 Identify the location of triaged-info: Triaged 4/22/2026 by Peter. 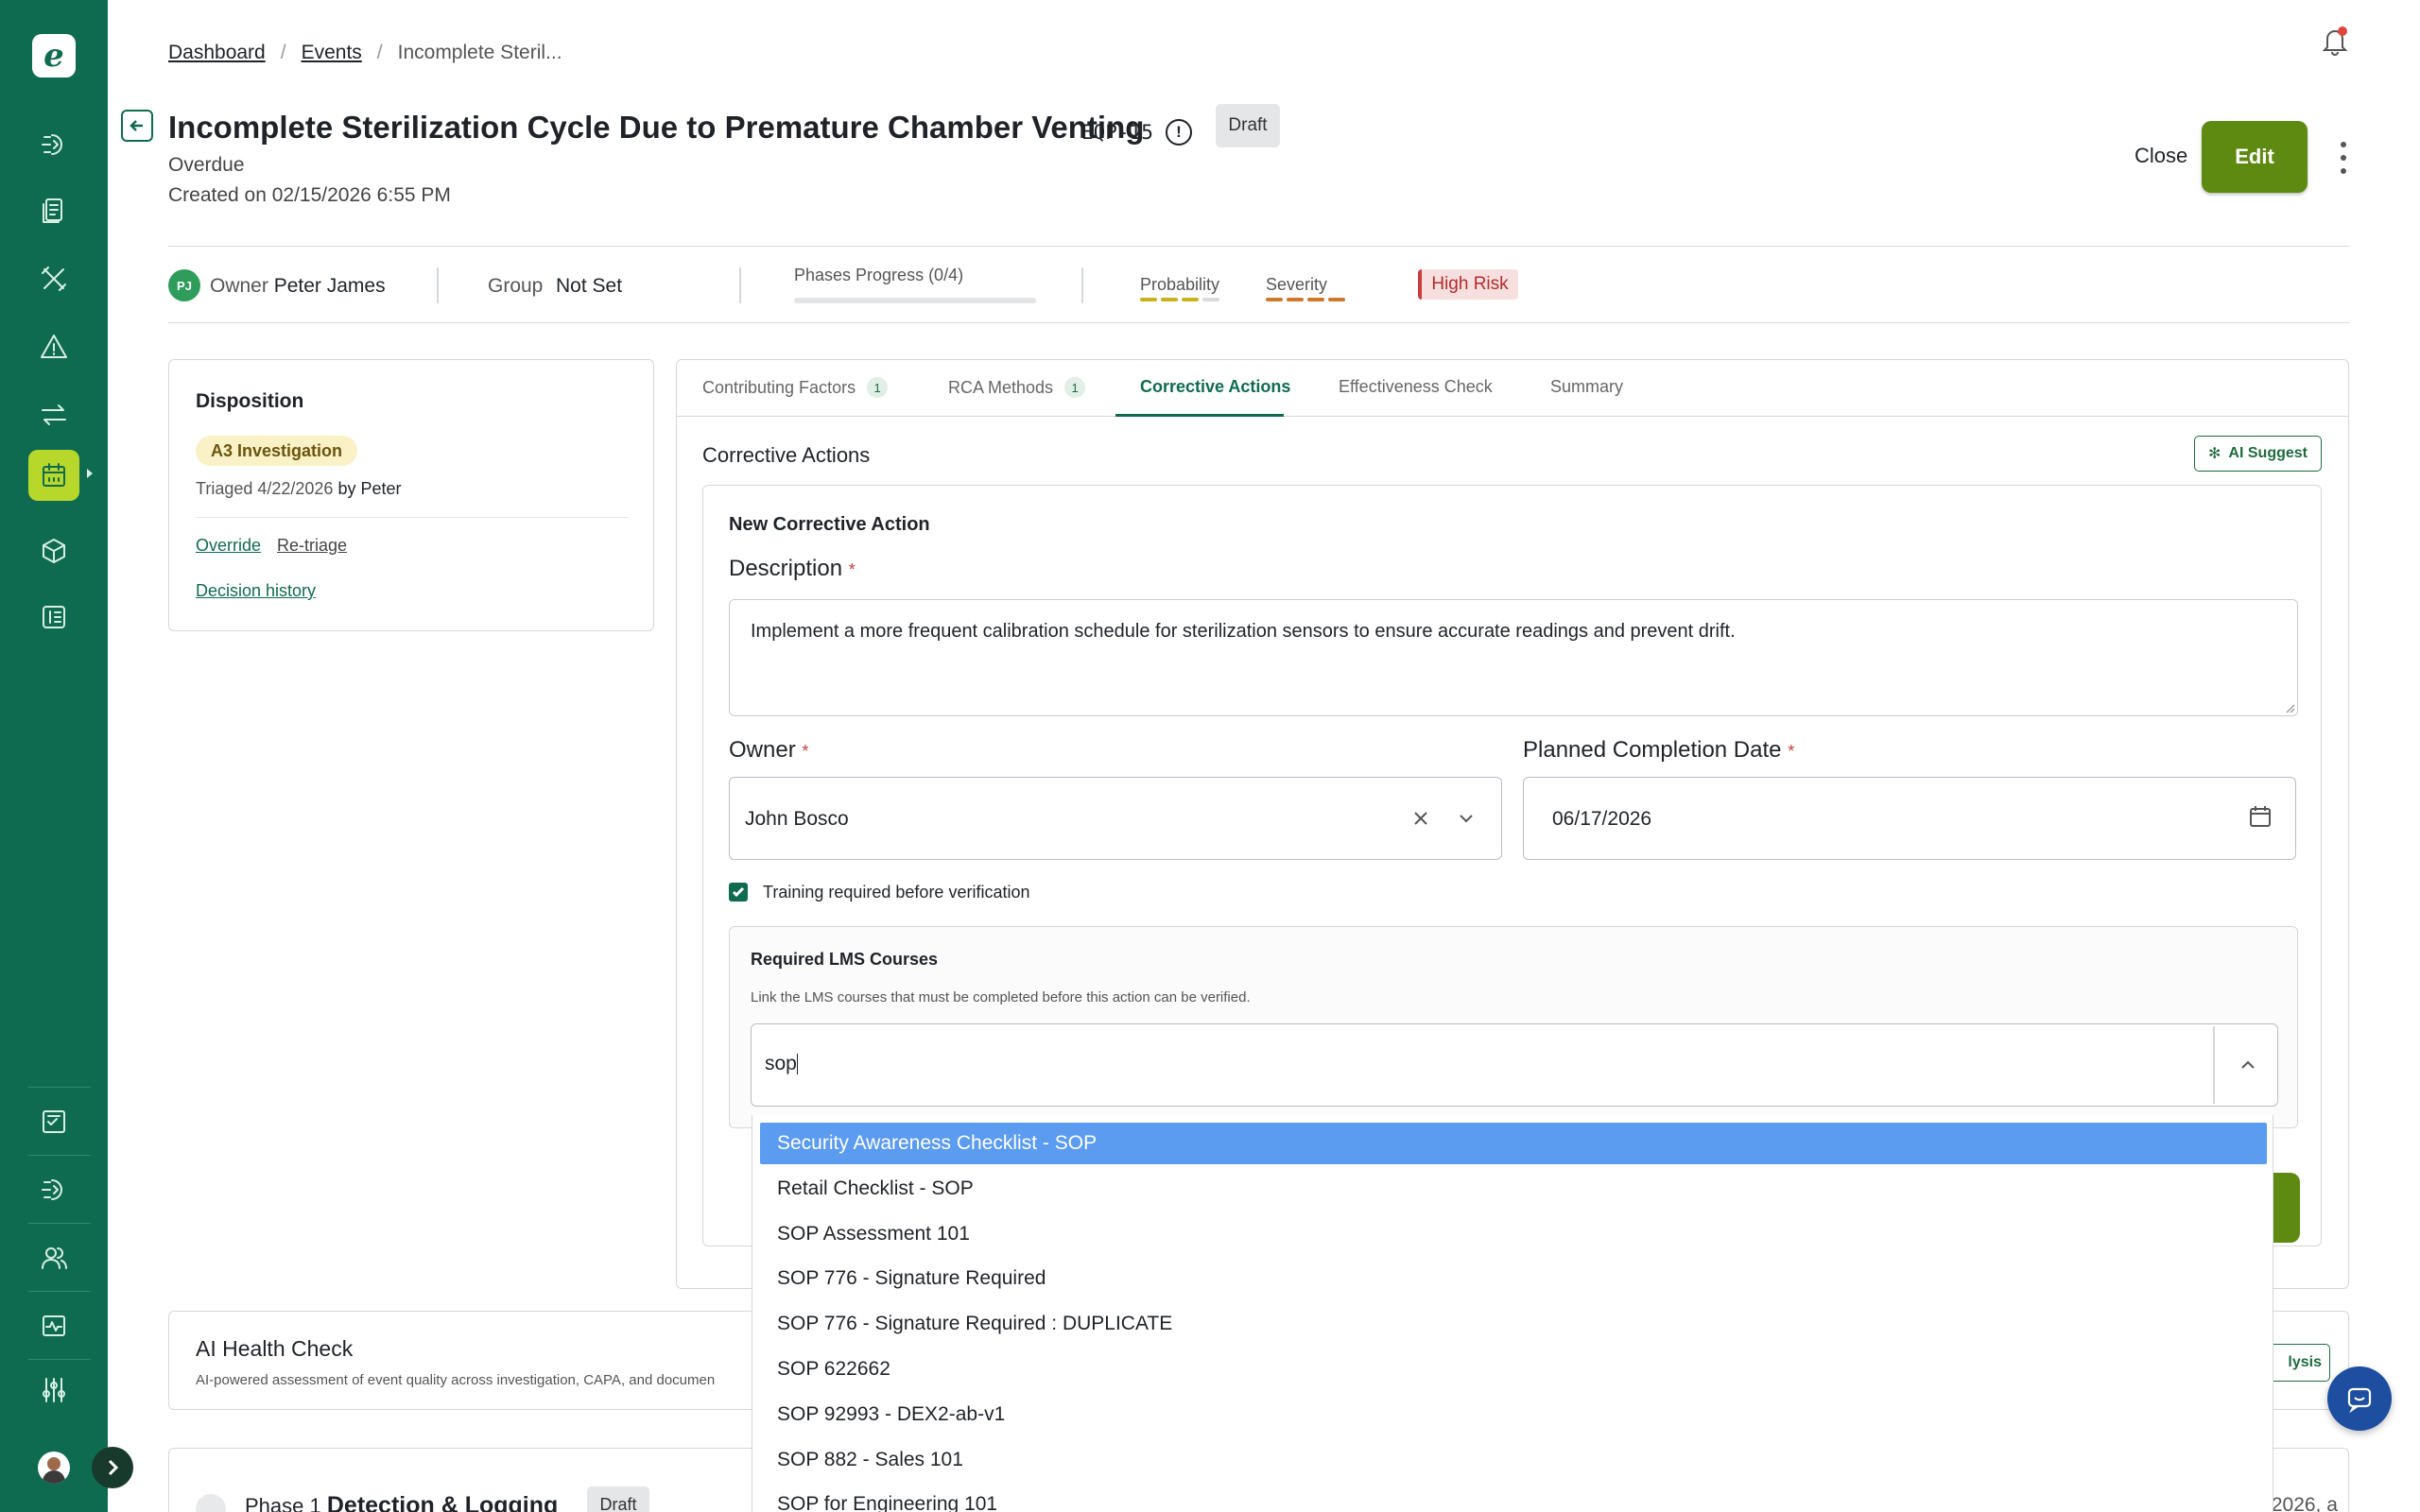
(299, 489).